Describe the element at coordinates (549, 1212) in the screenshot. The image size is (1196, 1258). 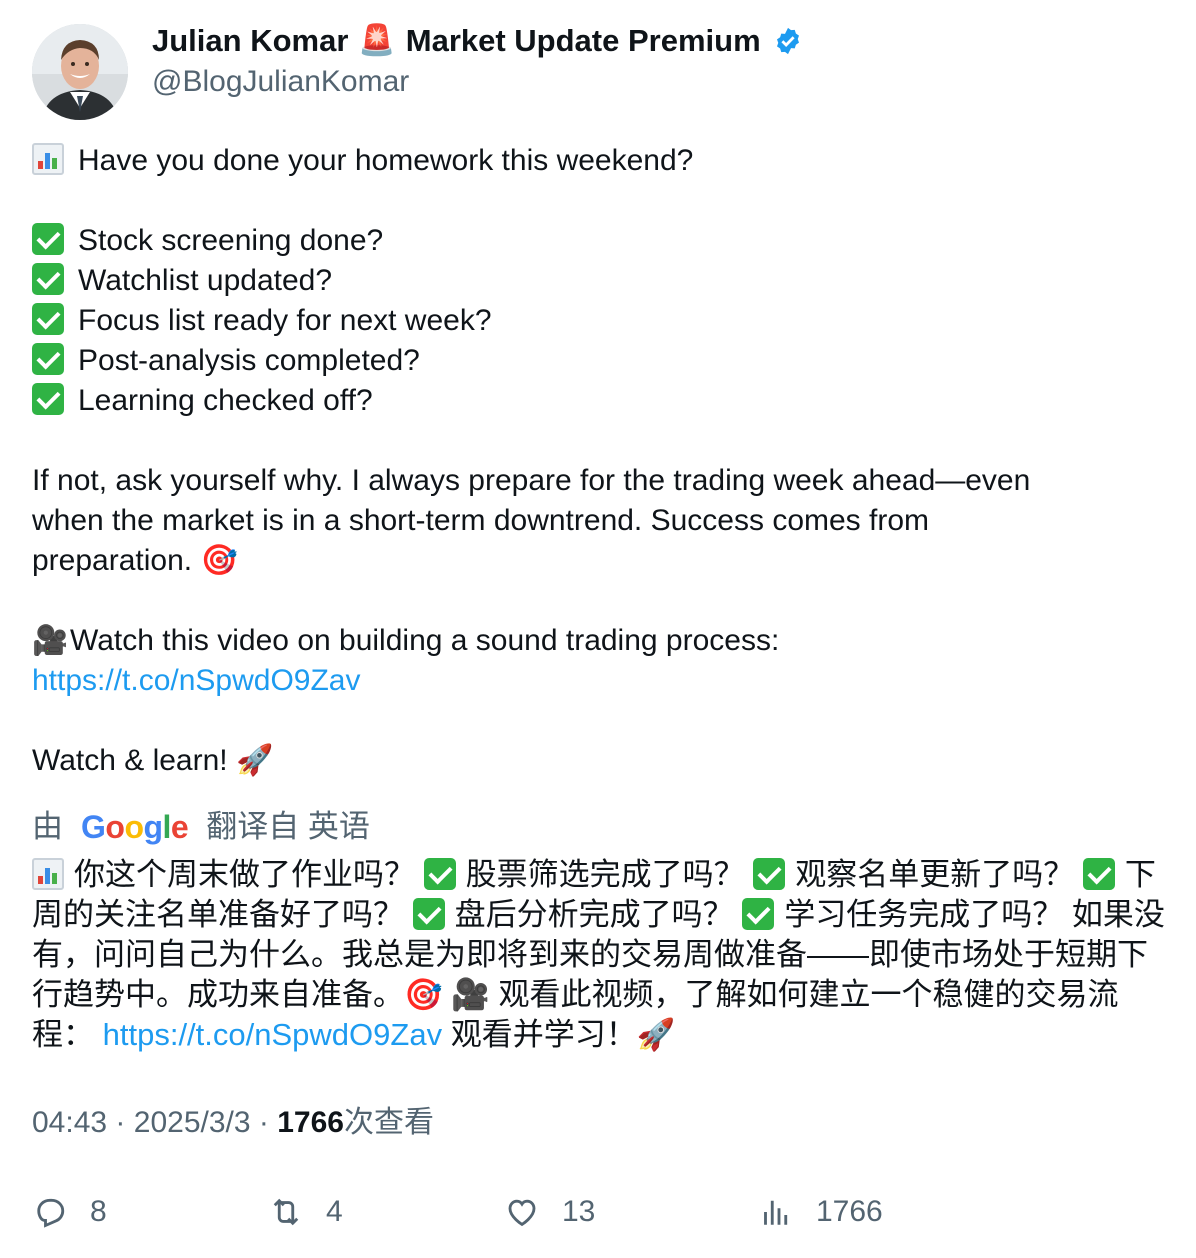
I see `like-button: 13` at that location.